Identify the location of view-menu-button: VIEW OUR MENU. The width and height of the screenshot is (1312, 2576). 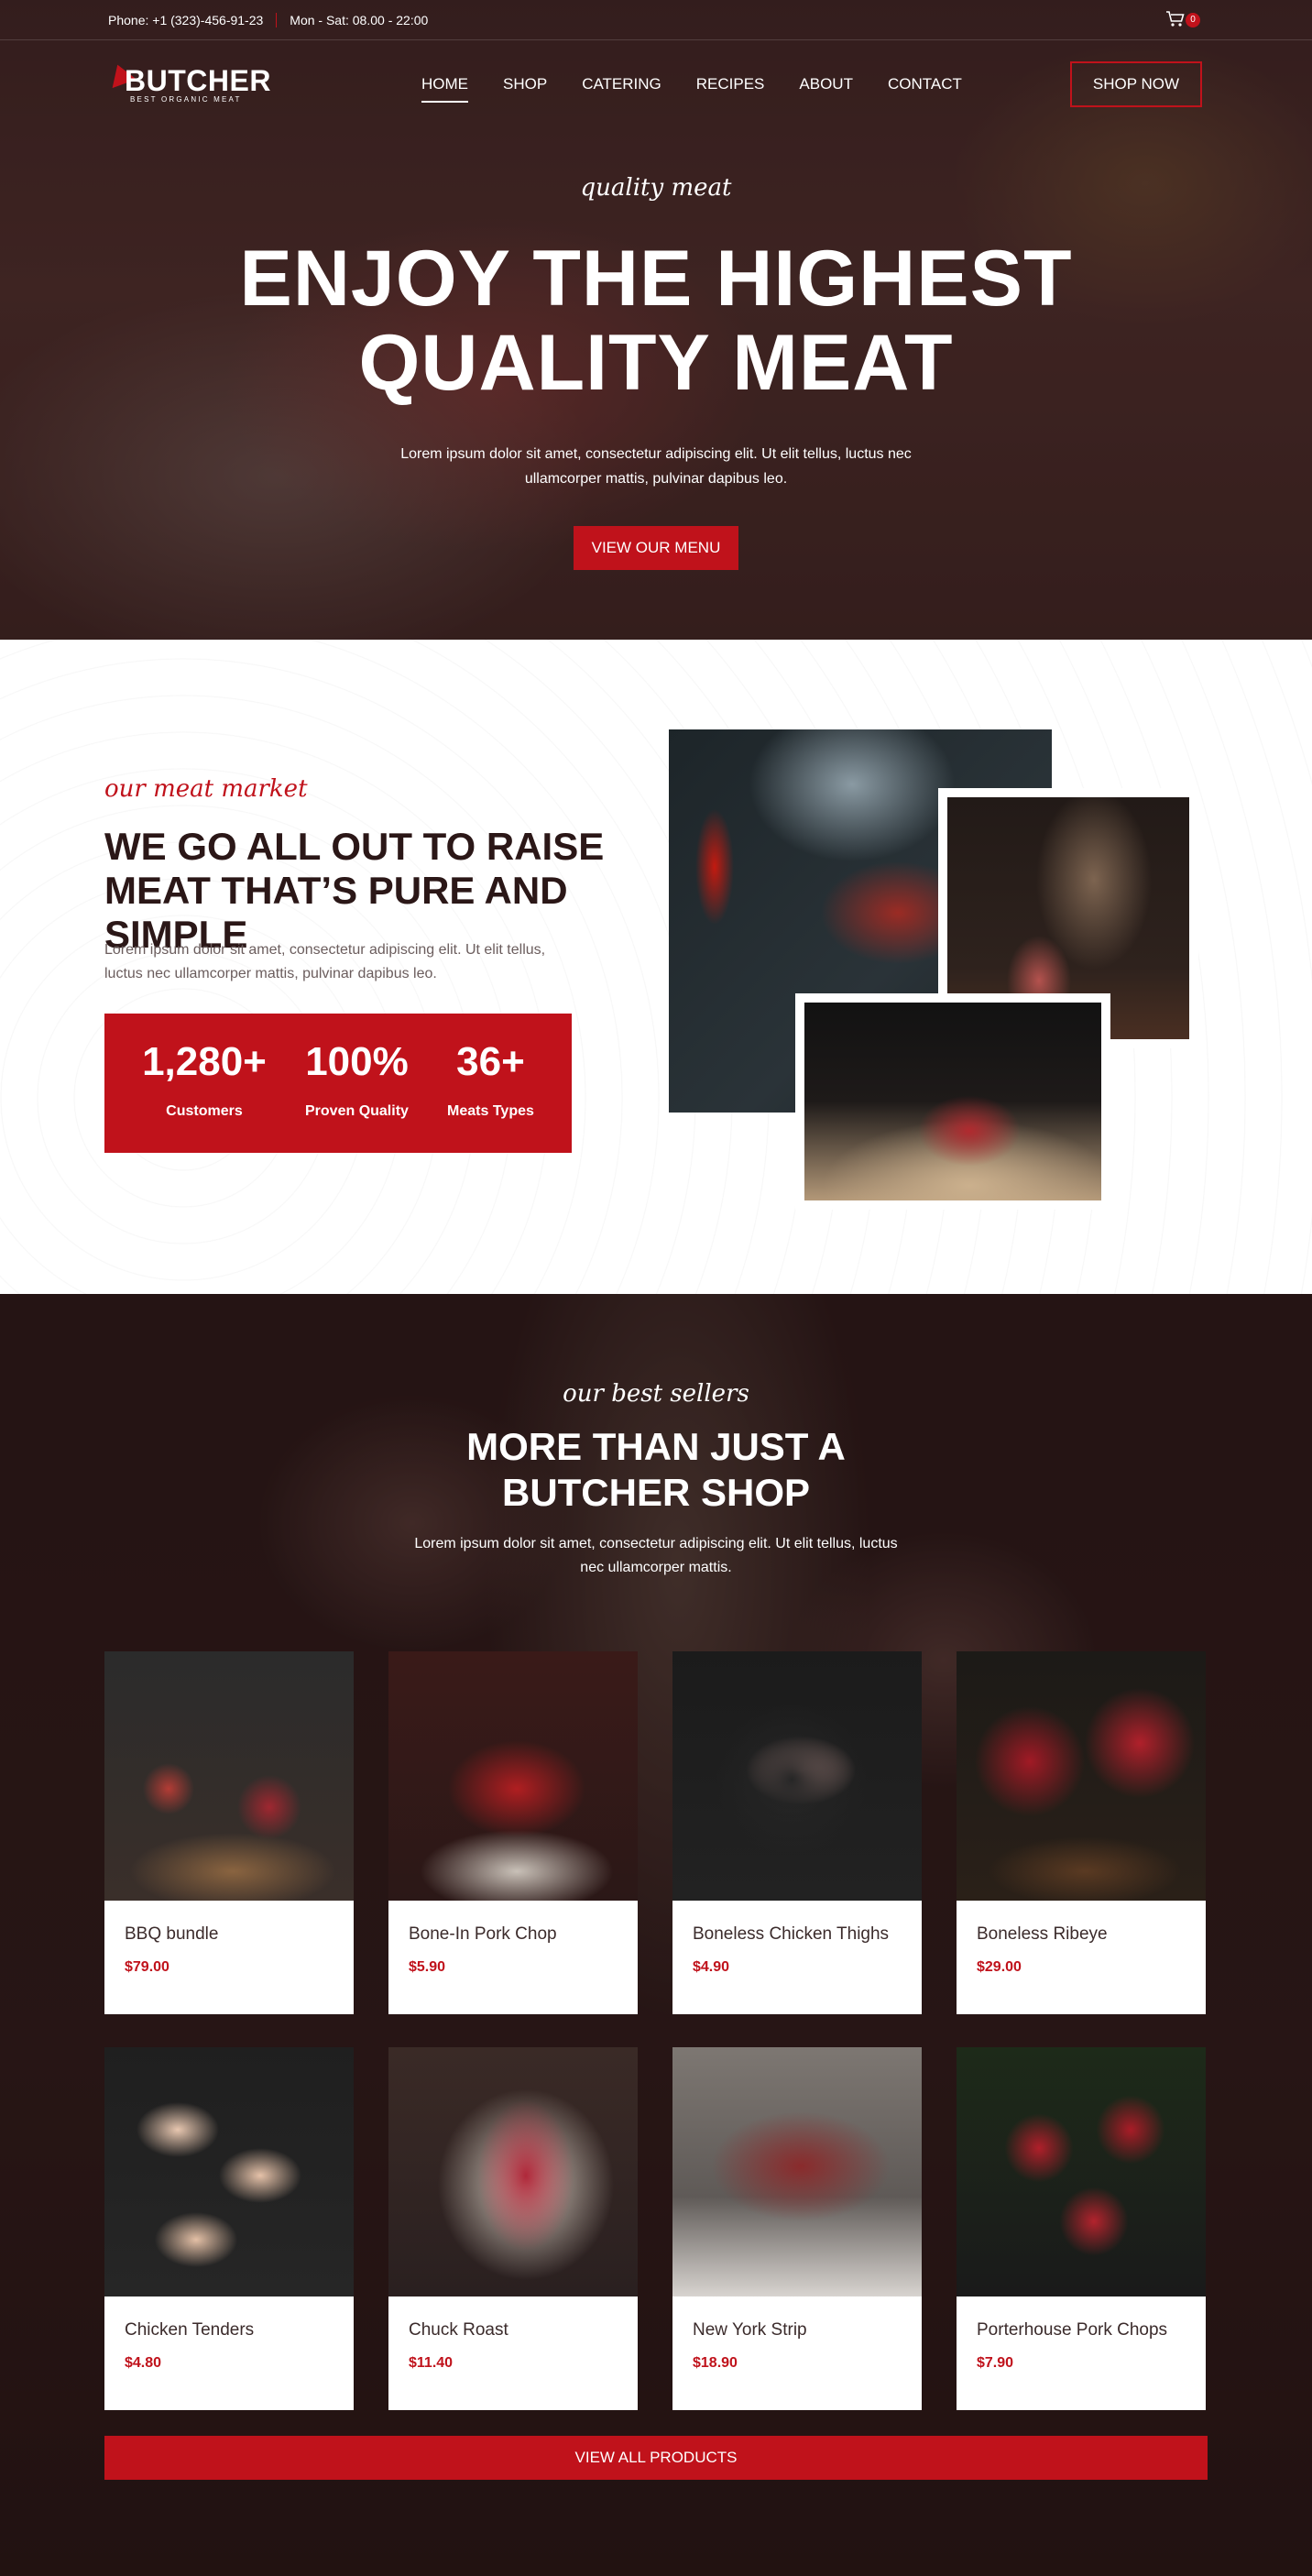
(656, 548).